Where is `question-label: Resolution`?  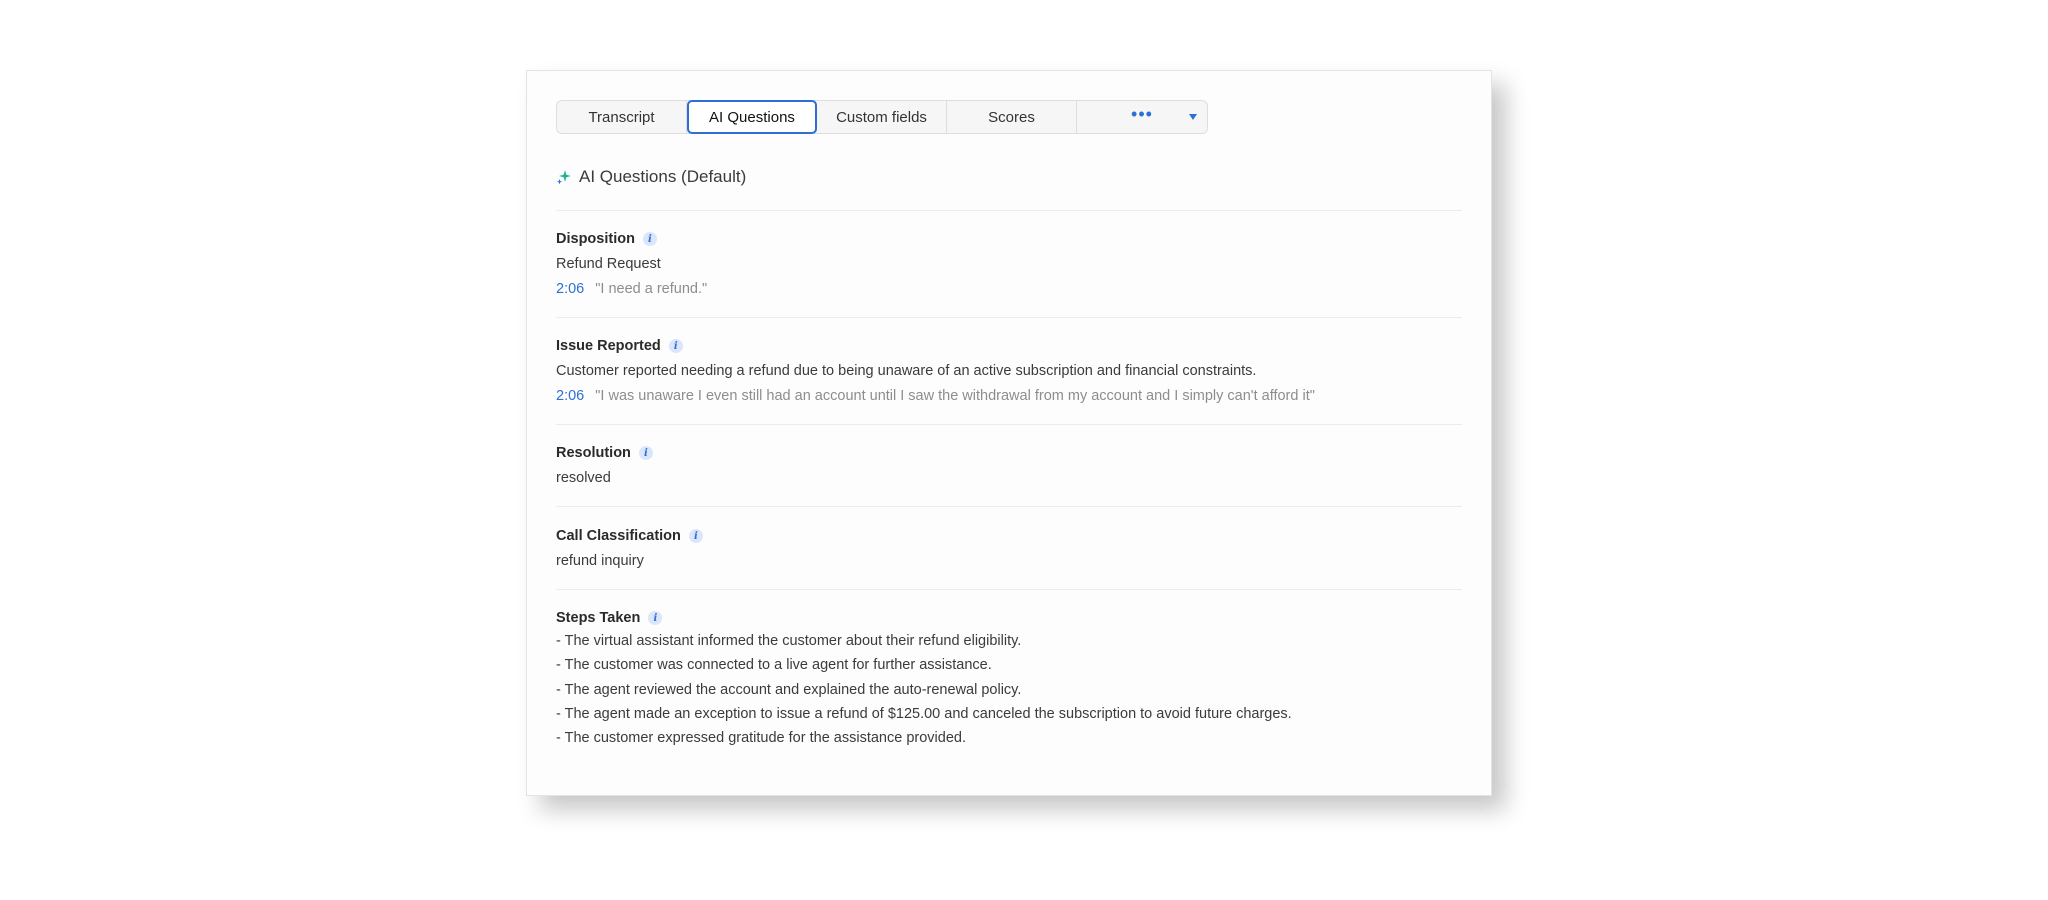
question-label: Resolution is located at coordinates (593, 453).